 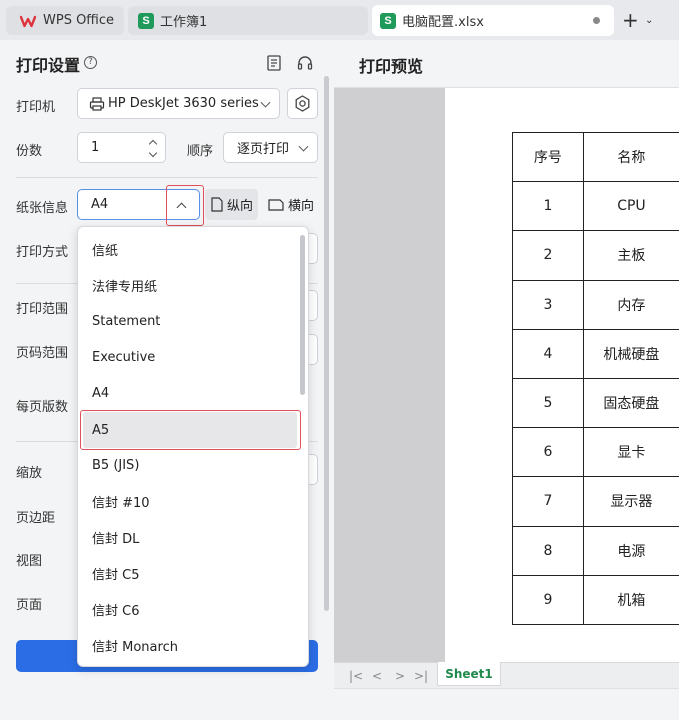 I want to click on help-icon: ?, so click(x=90, y=62).